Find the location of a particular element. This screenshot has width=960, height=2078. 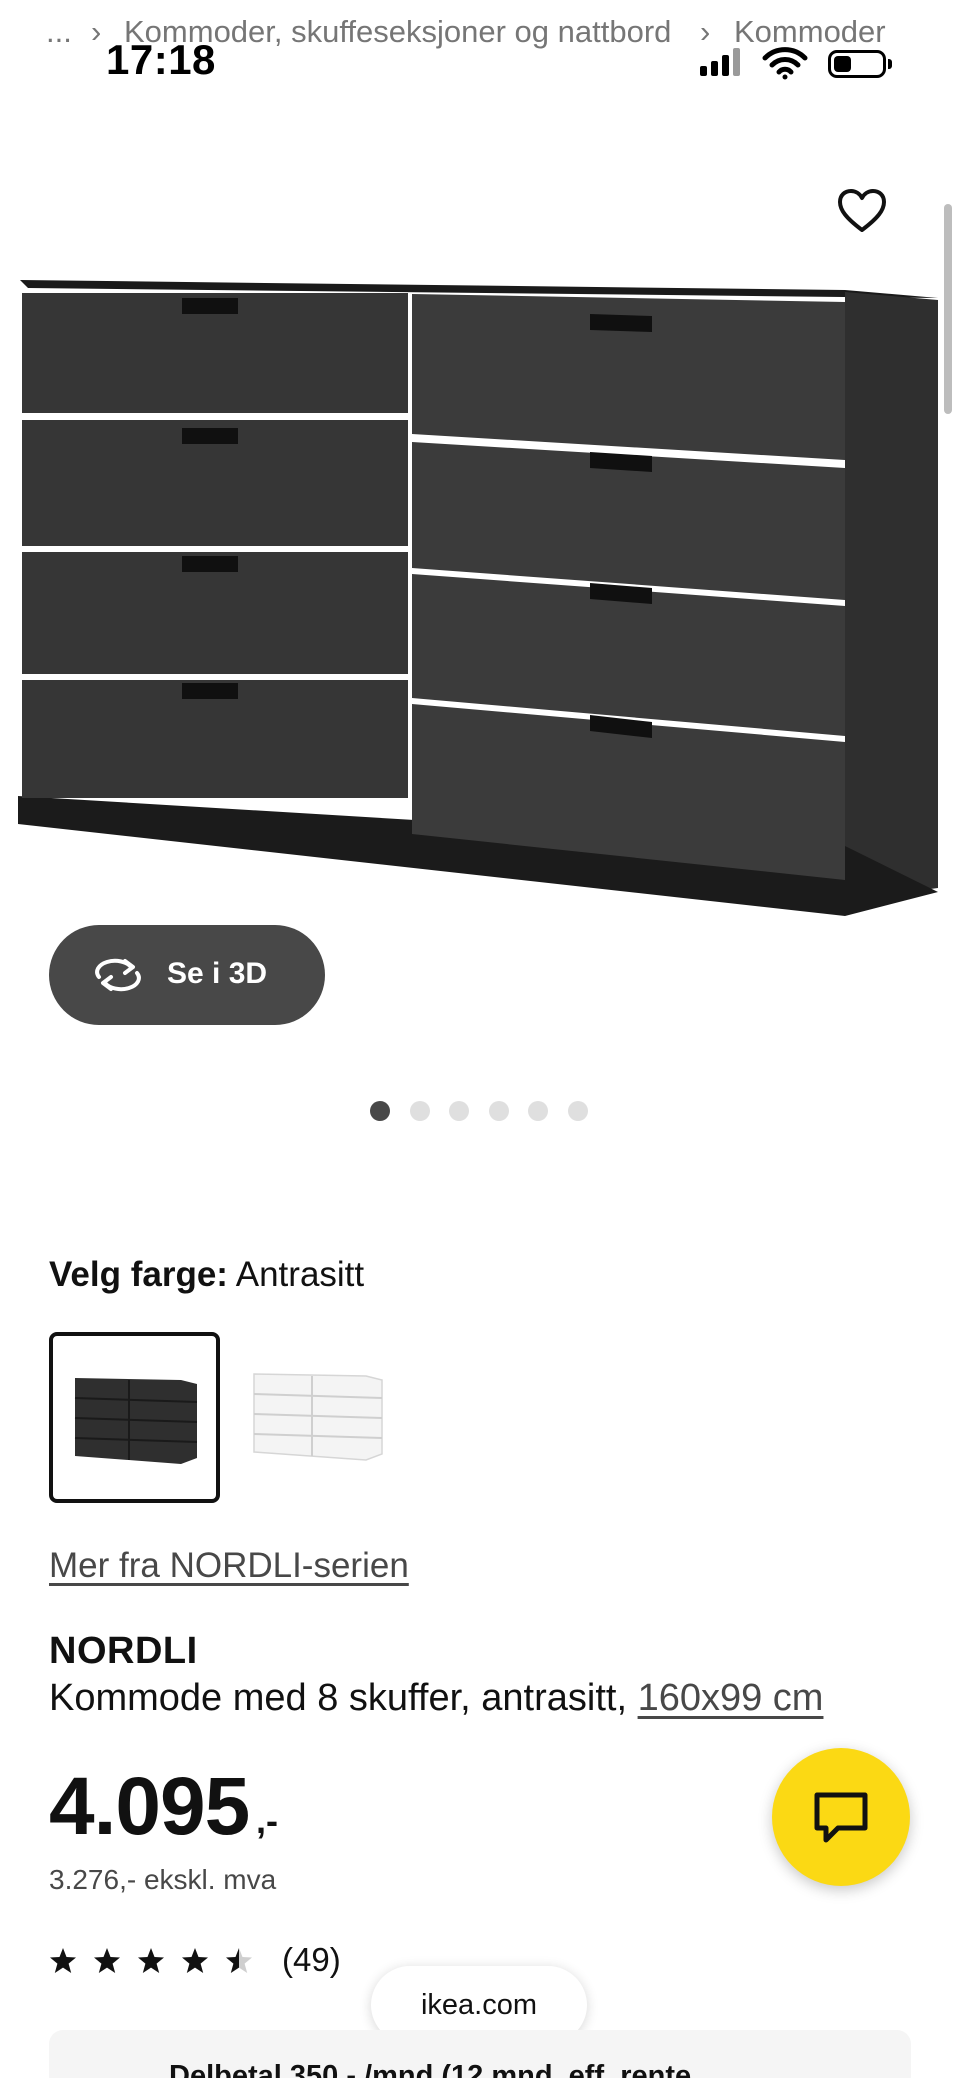

battery-cap is located at coordinates (890, 64).